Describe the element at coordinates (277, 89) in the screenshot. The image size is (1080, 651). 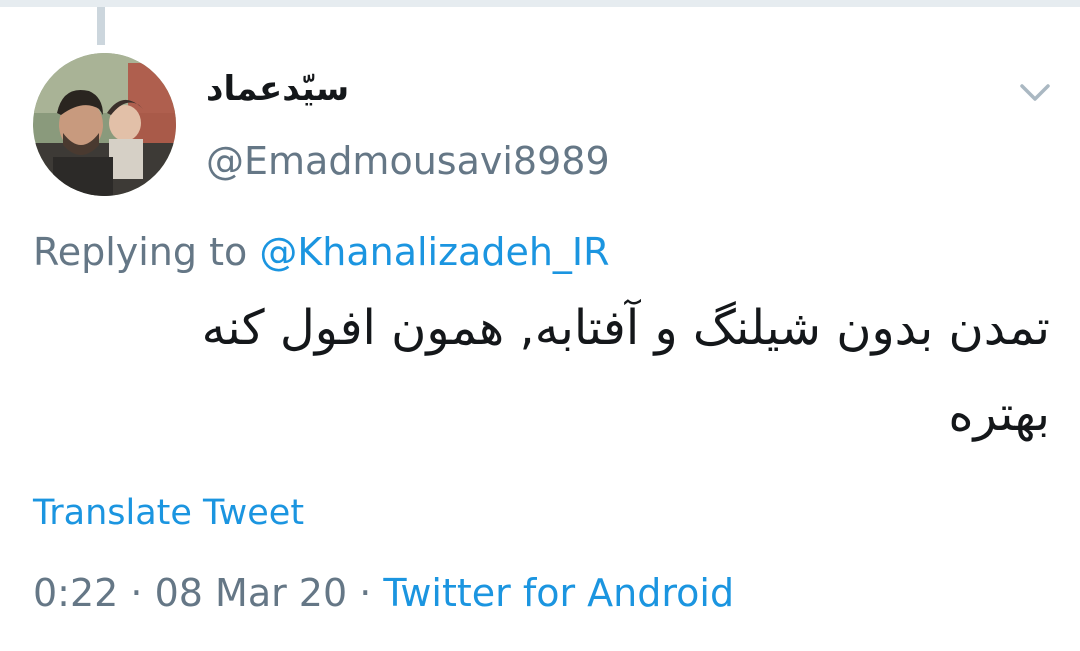
I see `display-name: سیّدعماد` at that location.